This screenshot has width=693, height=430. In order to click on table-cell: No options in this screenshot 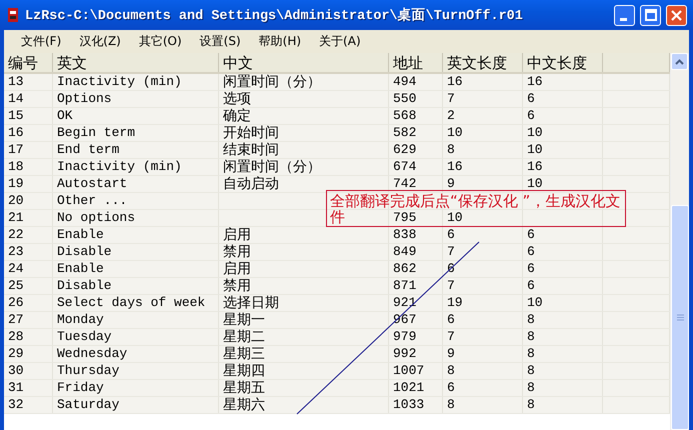, I will do `click(96, 217)`.